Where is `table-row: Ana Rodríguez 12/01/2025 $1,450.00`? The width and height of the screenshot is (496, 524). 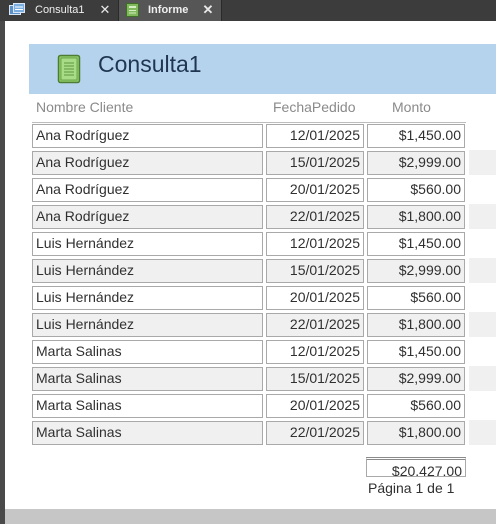
table-row: Ana Rodríguez 12/01/2025 $1,450.00 is located at coordinates (250, 136).